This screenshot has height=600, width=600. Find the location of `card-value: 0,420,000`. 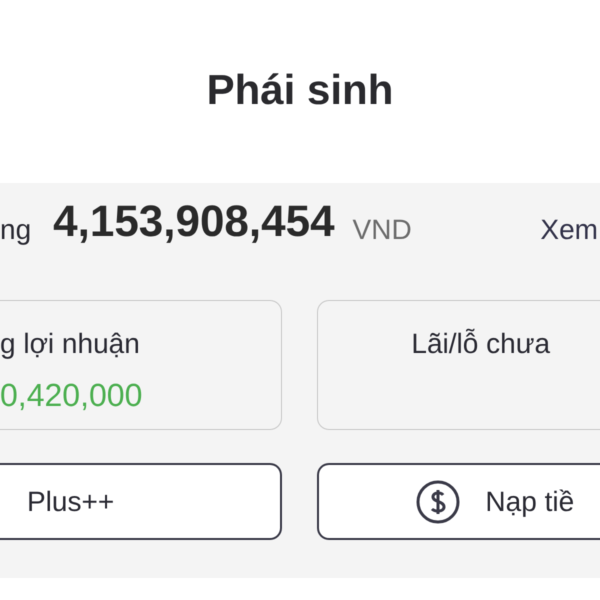

card-value: 0,420,000 is located at coordinates (72, 395).